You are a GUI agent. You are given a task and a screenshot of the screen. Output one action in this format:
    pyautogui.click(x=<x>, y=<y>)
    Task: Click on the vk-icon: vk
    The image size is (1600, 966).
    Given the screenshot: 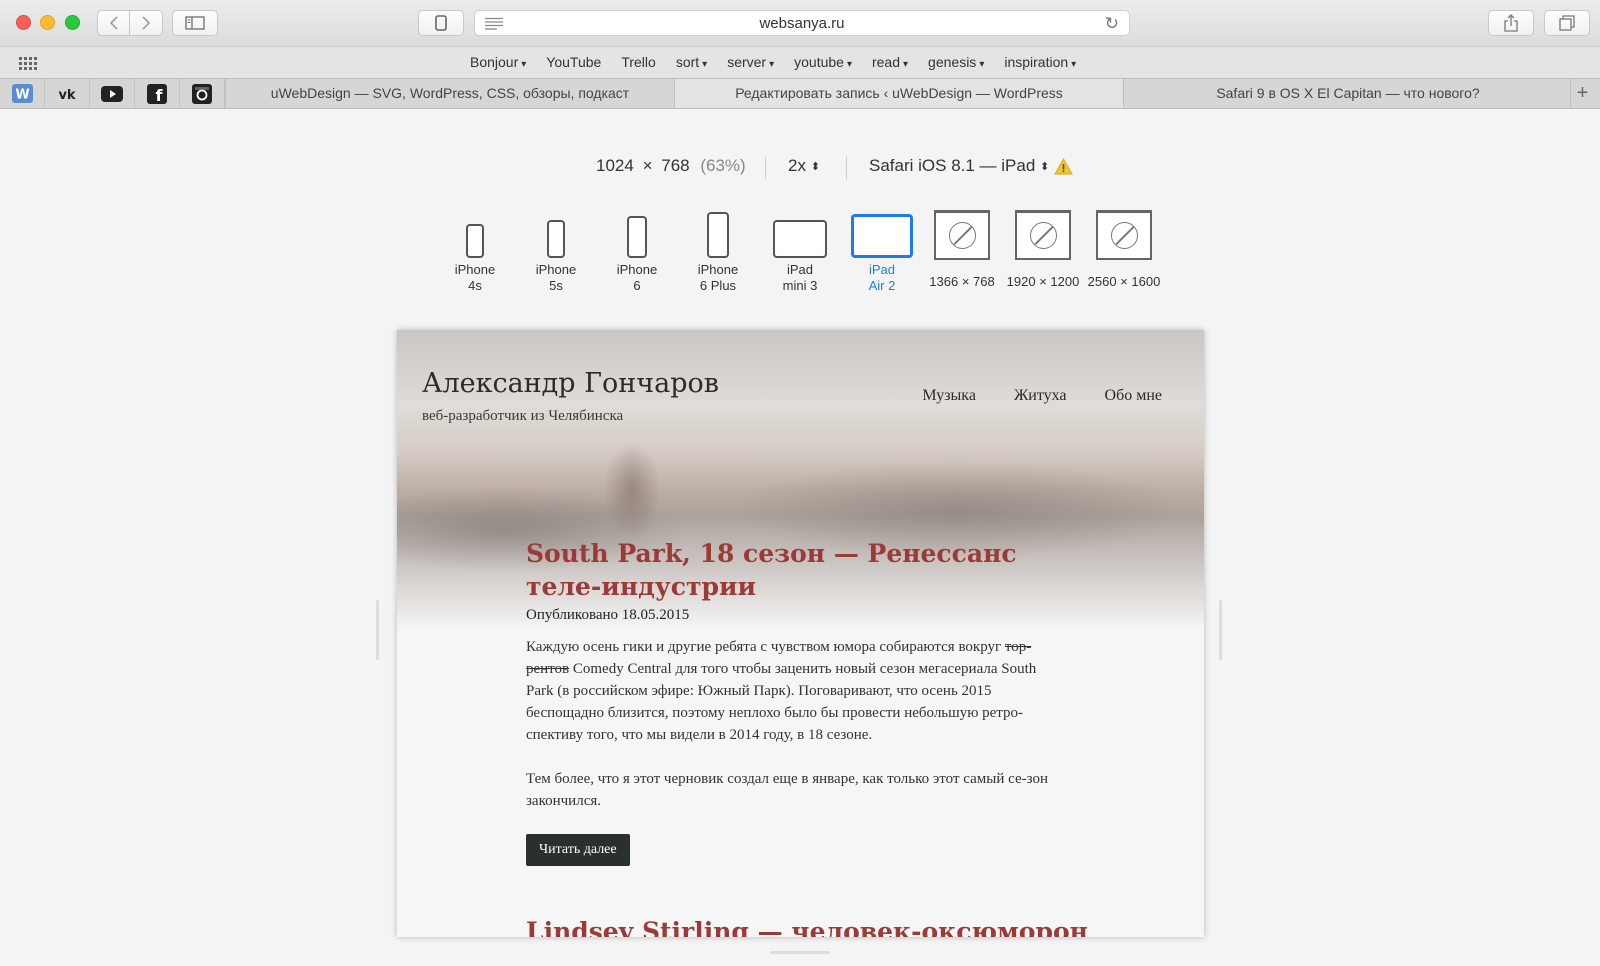 What is the action you would take?
    pyautogui.click(x=66, y=94)
    